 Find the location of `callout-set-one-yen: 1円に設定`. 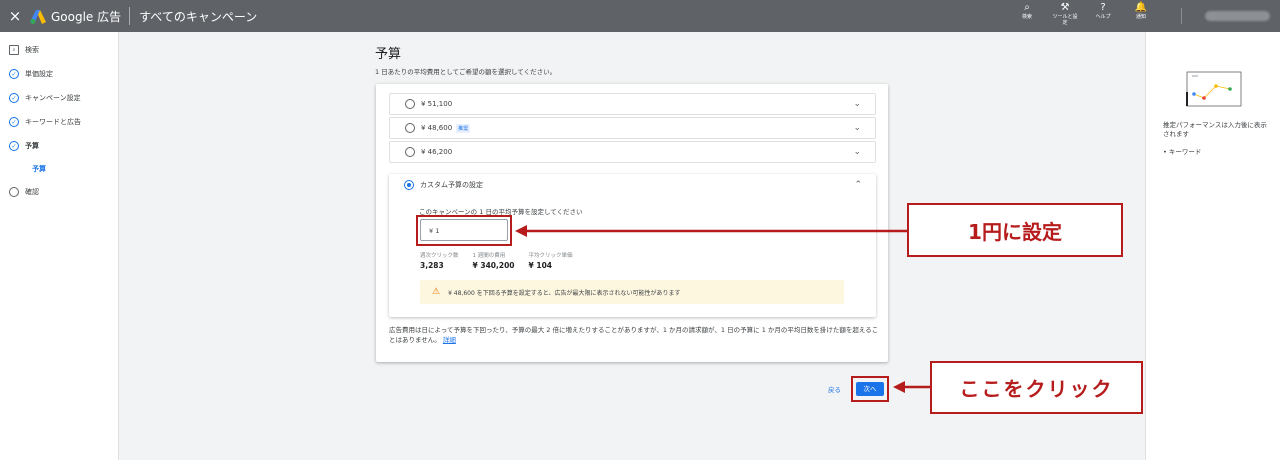

callout-set-one-yen: 1円に設定 is located at coordinates (1015, 230).